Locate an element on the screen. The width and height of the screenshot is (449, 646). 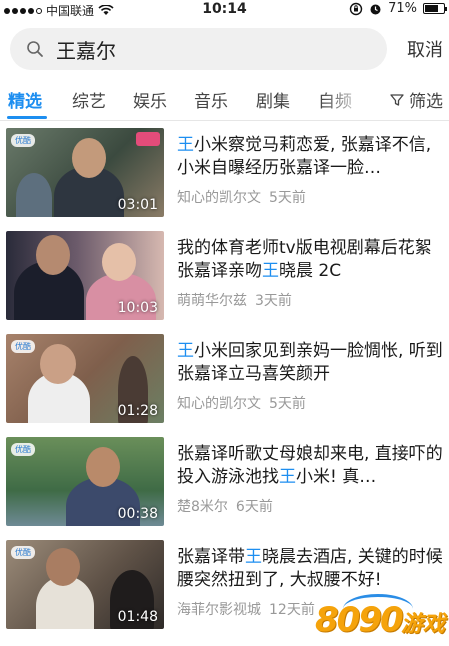
tab-variety: 综艺 is located at coordinates (89, 99).